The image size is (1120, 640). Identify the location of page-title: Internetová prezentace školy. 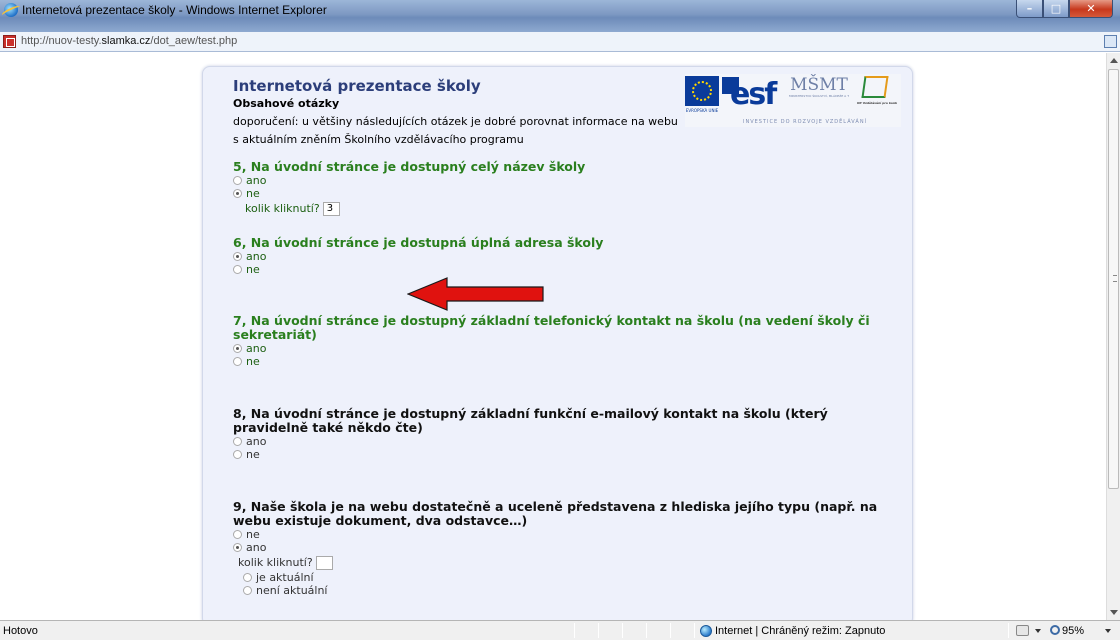
(357, 86).